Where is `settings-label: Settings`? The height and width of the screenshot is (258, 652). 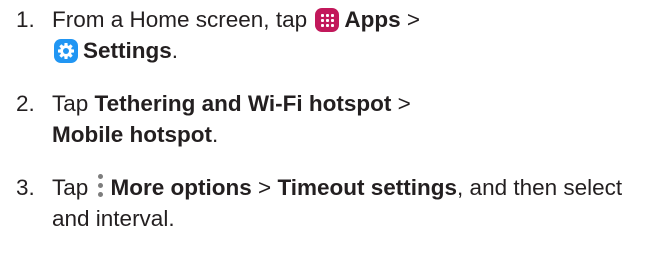 settings-label: Settings is located at coordinates (127, 50).